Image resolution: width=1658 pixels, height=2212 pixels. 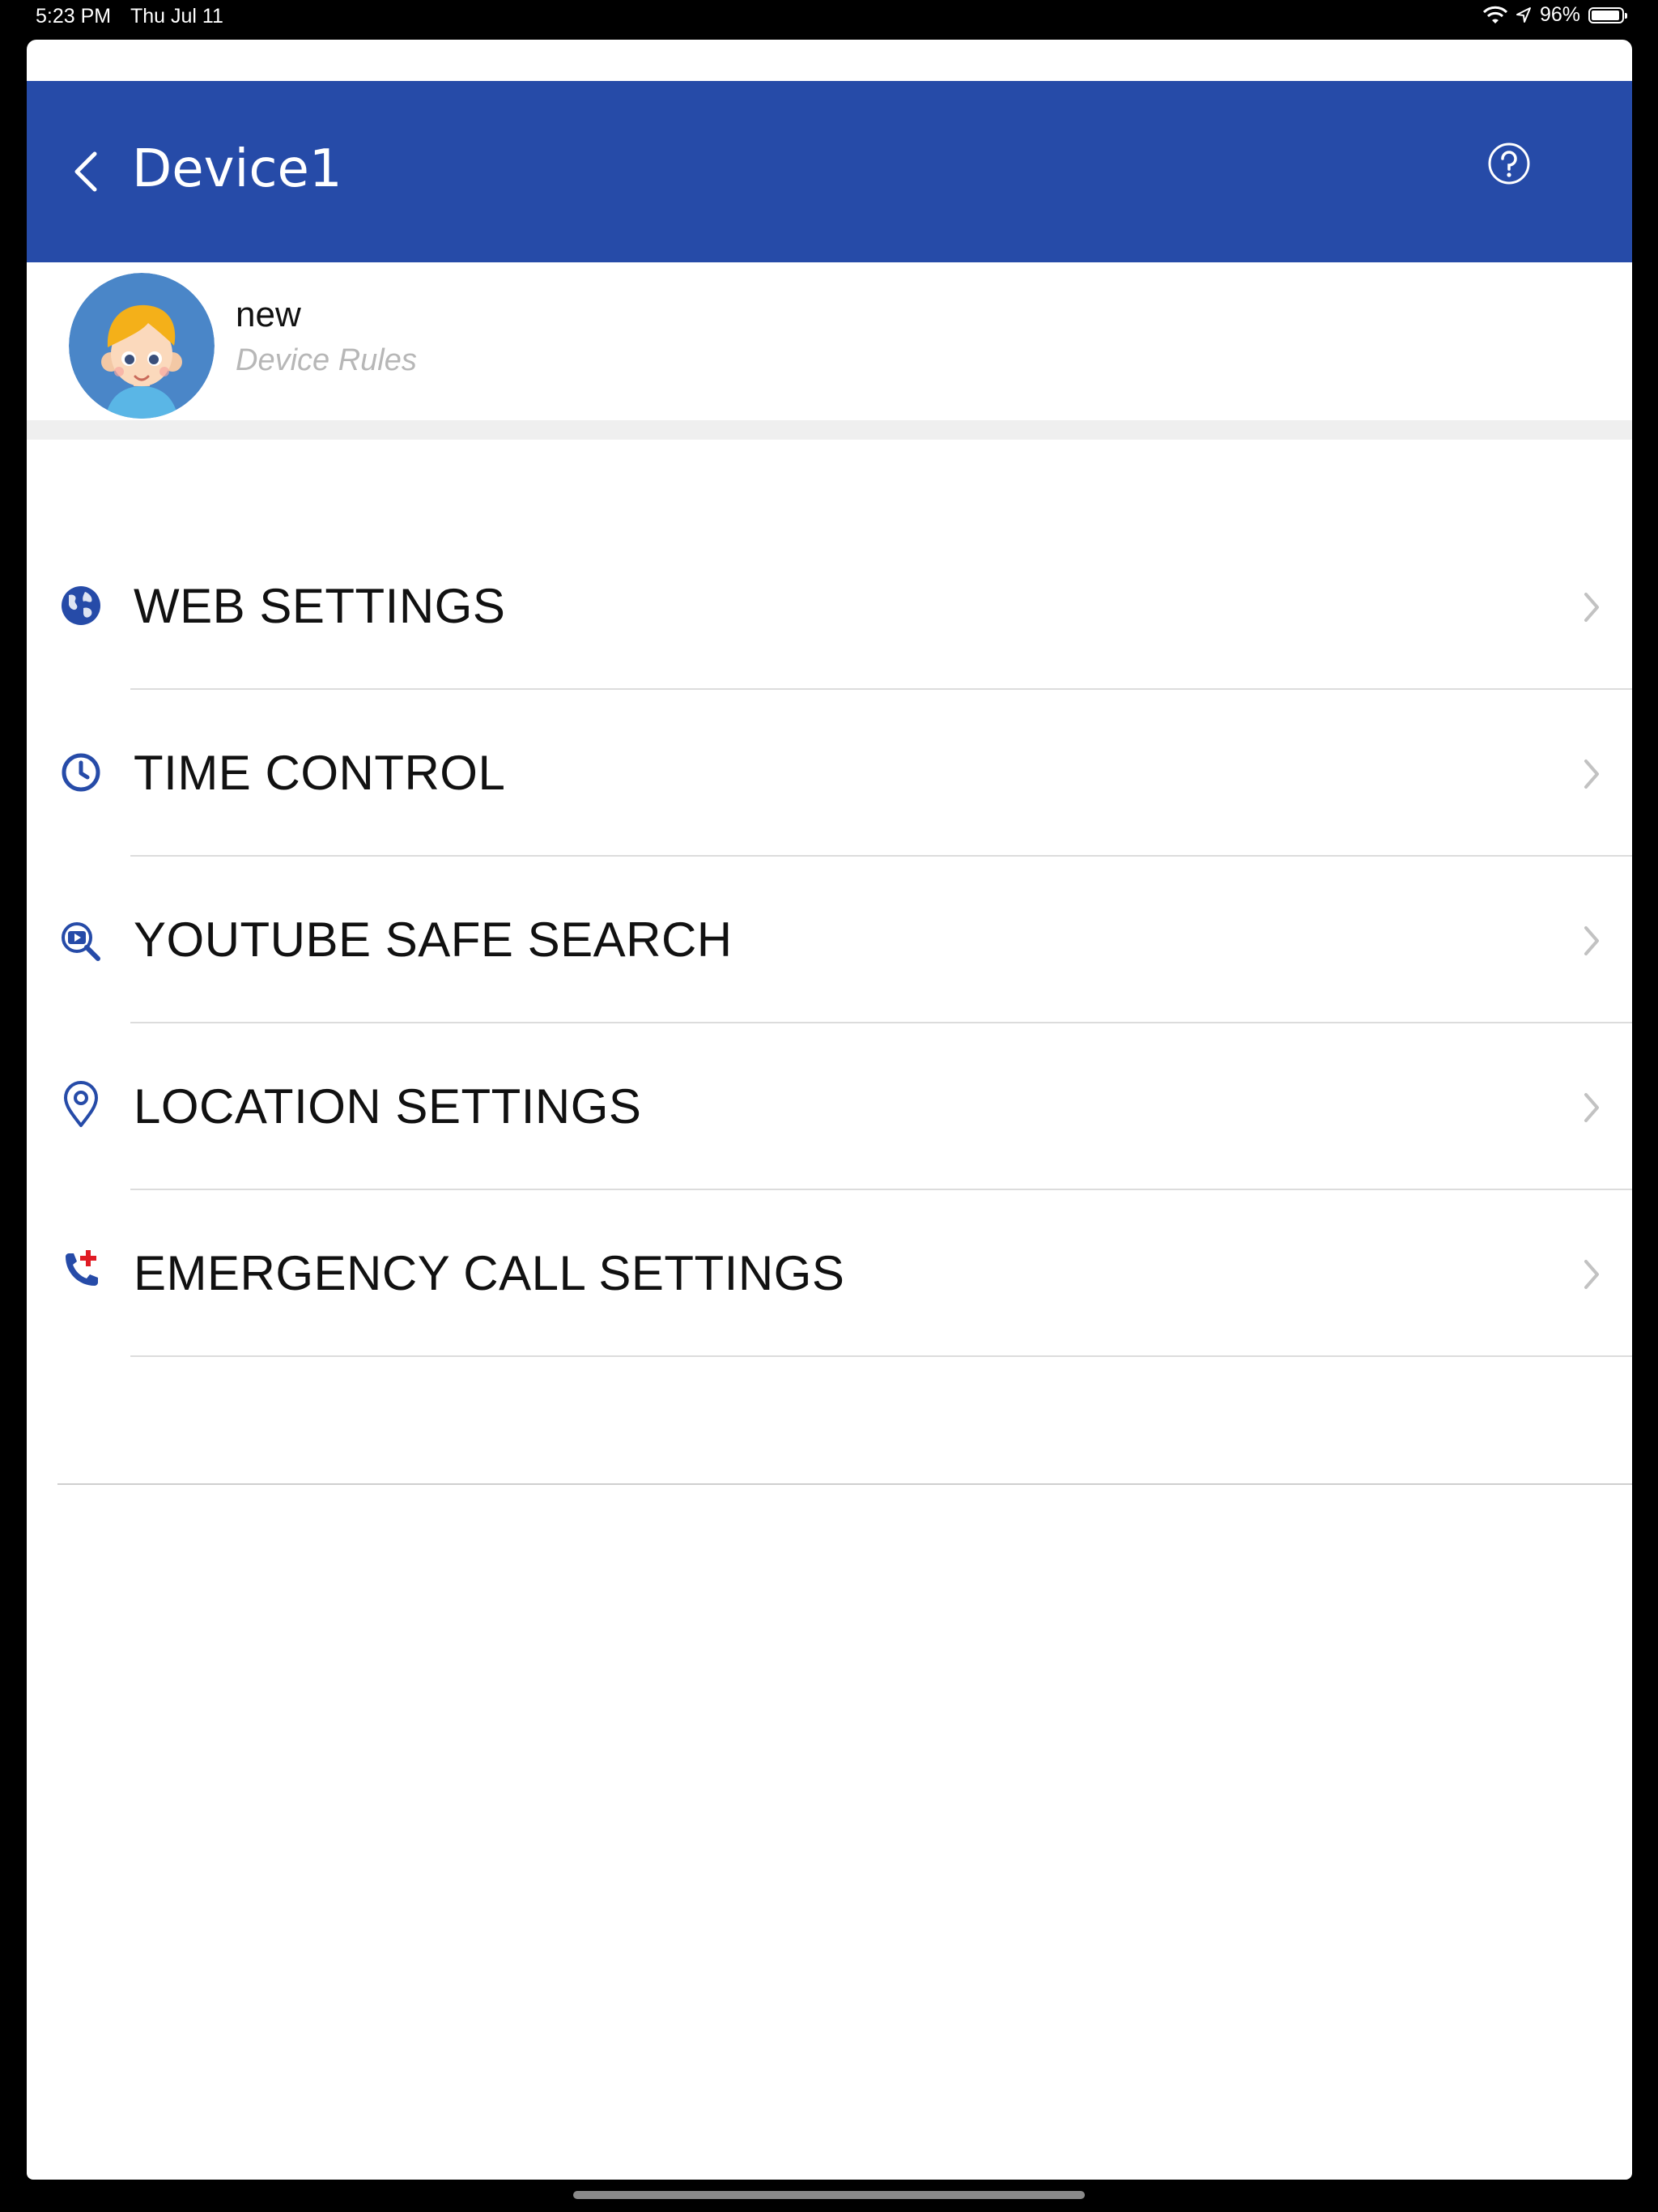 I want to click on status-bar: 5:23 PM Thu Jul 11 96%, so click(x=829, y=19).